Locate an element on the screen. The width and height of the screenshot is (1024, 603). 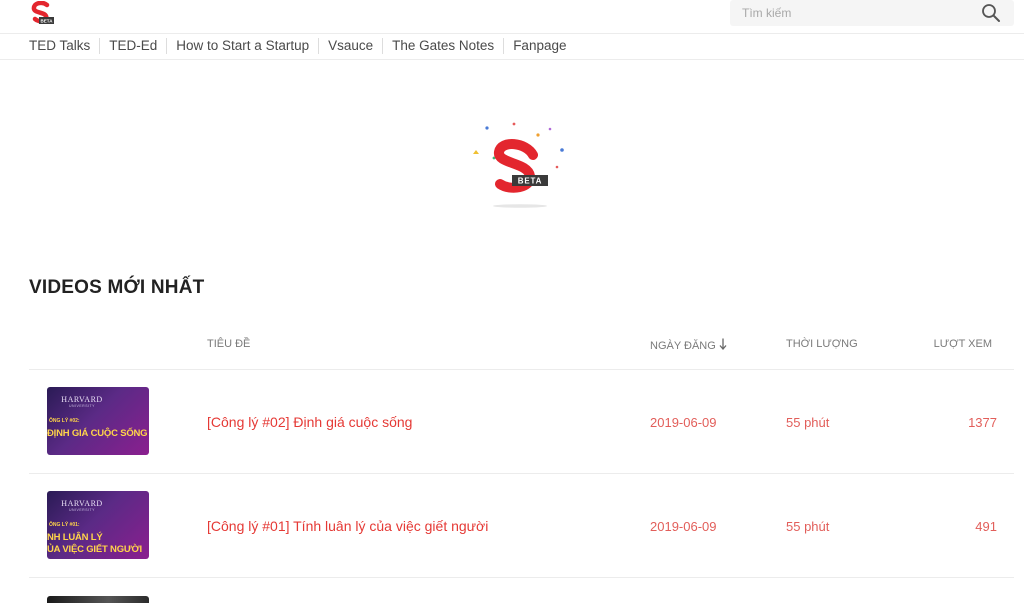
column-header-views: LƯỢT XEM is located at coordinates (963, 344).